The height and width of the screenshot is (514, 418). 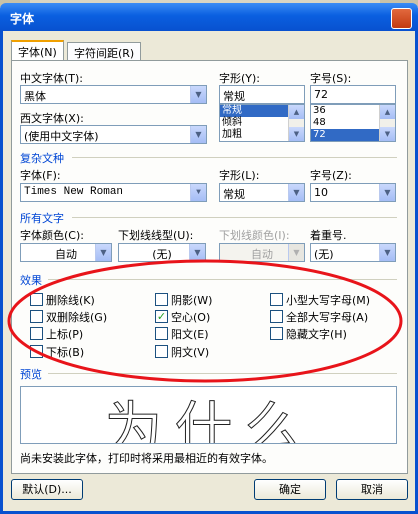 I want to click on complex-style-combo: 常规 ▼, so click(x=262, y=192).